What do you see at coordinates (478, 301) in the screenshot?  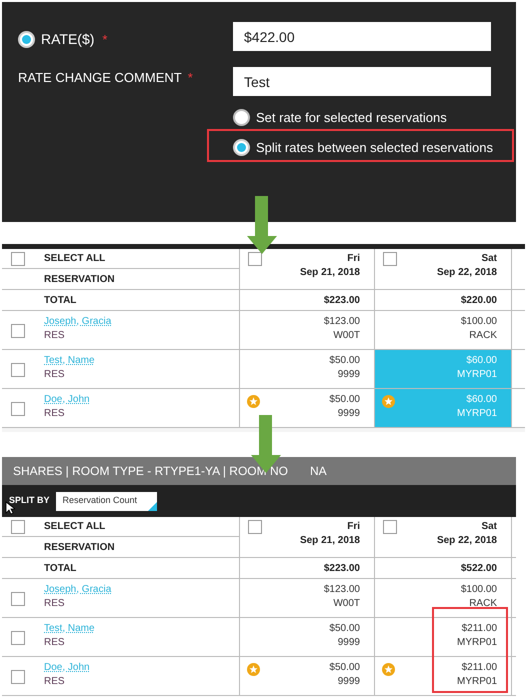 I see `total-amount: $220.00` at bounding box center [478, 301].